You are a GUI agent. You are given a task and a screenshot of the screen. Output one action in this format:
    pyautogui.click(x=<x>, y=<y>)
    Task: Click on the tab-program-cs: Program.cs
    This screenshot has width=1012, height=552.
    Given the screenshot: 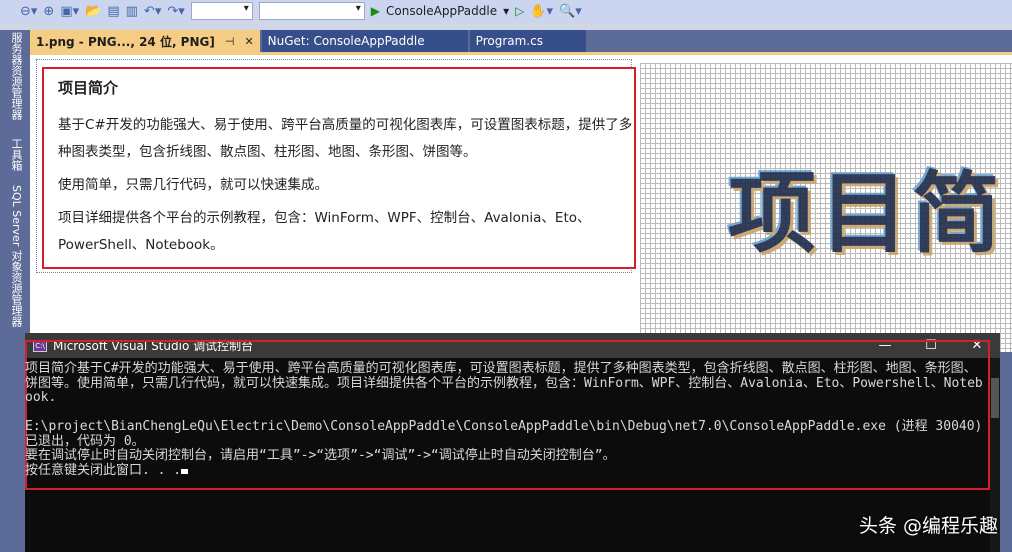 What is the action you would take?
    pyautogui.click(x=527, y=41)
    